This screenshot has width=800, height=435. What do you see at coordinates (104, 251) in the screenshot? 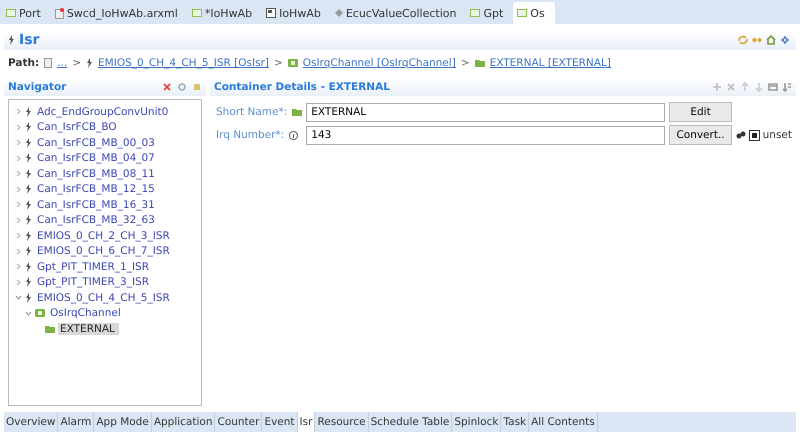
I see `tree-item: EMIOS_0_CH_6_CH_7_ISR` at bounding box center [104, 251].